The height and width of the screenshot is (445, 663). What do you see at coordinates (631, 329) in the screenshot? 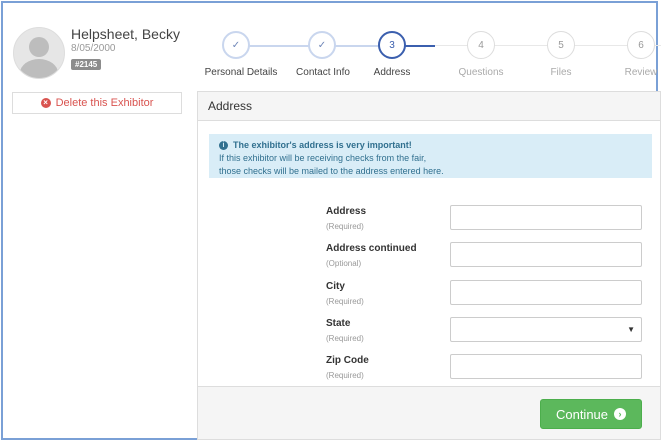
I see `caret-down-icon: ▼` at bounding box center [631, 329].